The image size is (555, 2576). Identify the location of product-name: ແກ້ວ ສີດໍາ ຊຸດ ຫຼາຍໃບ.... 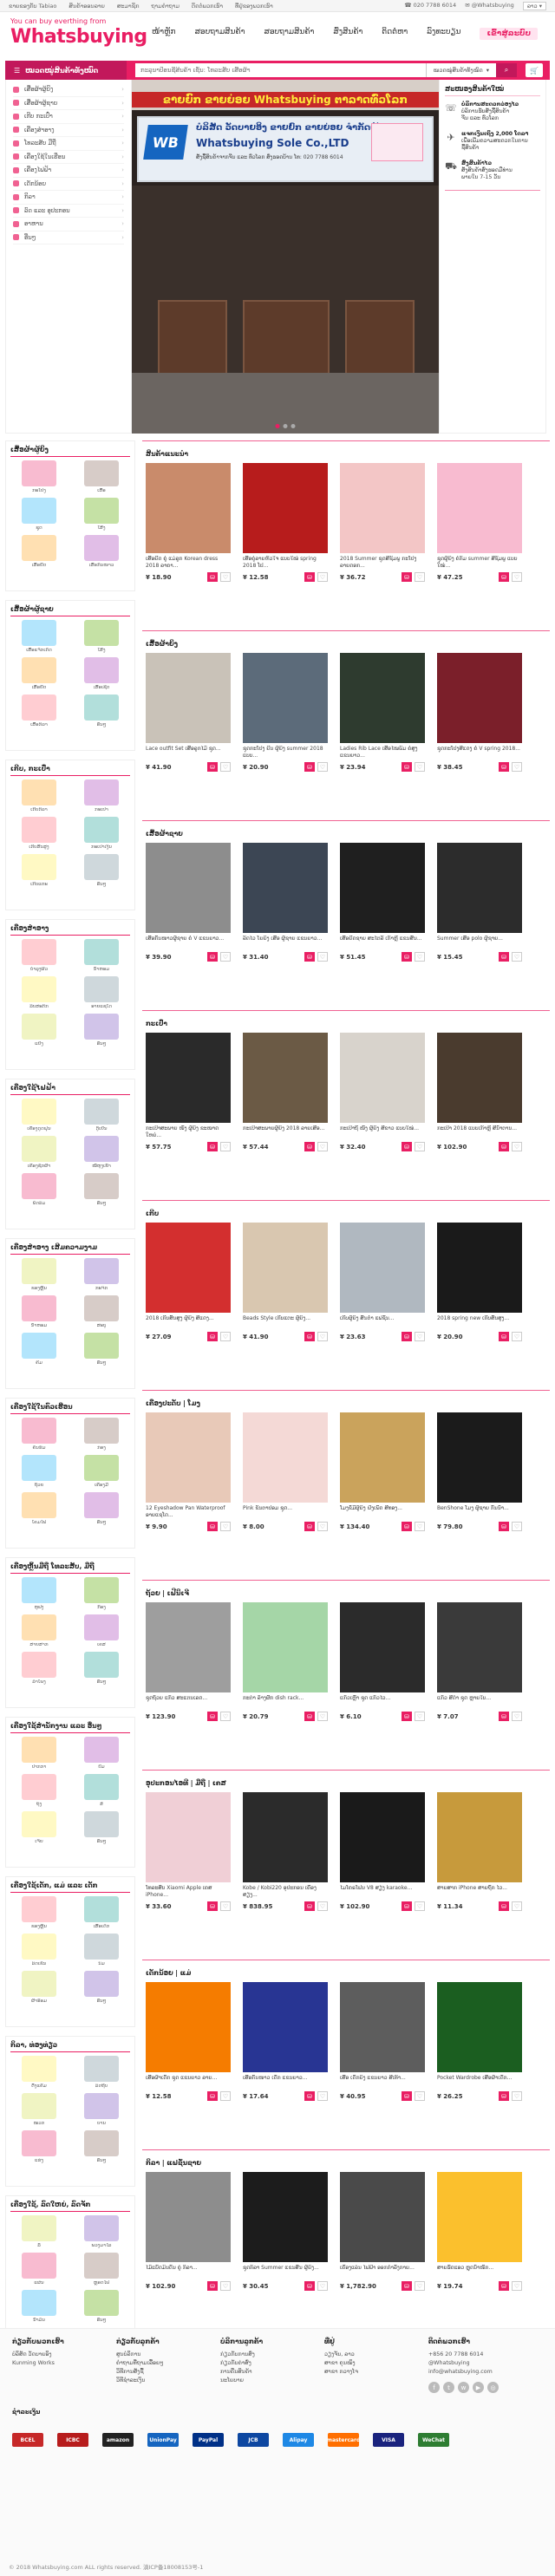
(479, 1702).